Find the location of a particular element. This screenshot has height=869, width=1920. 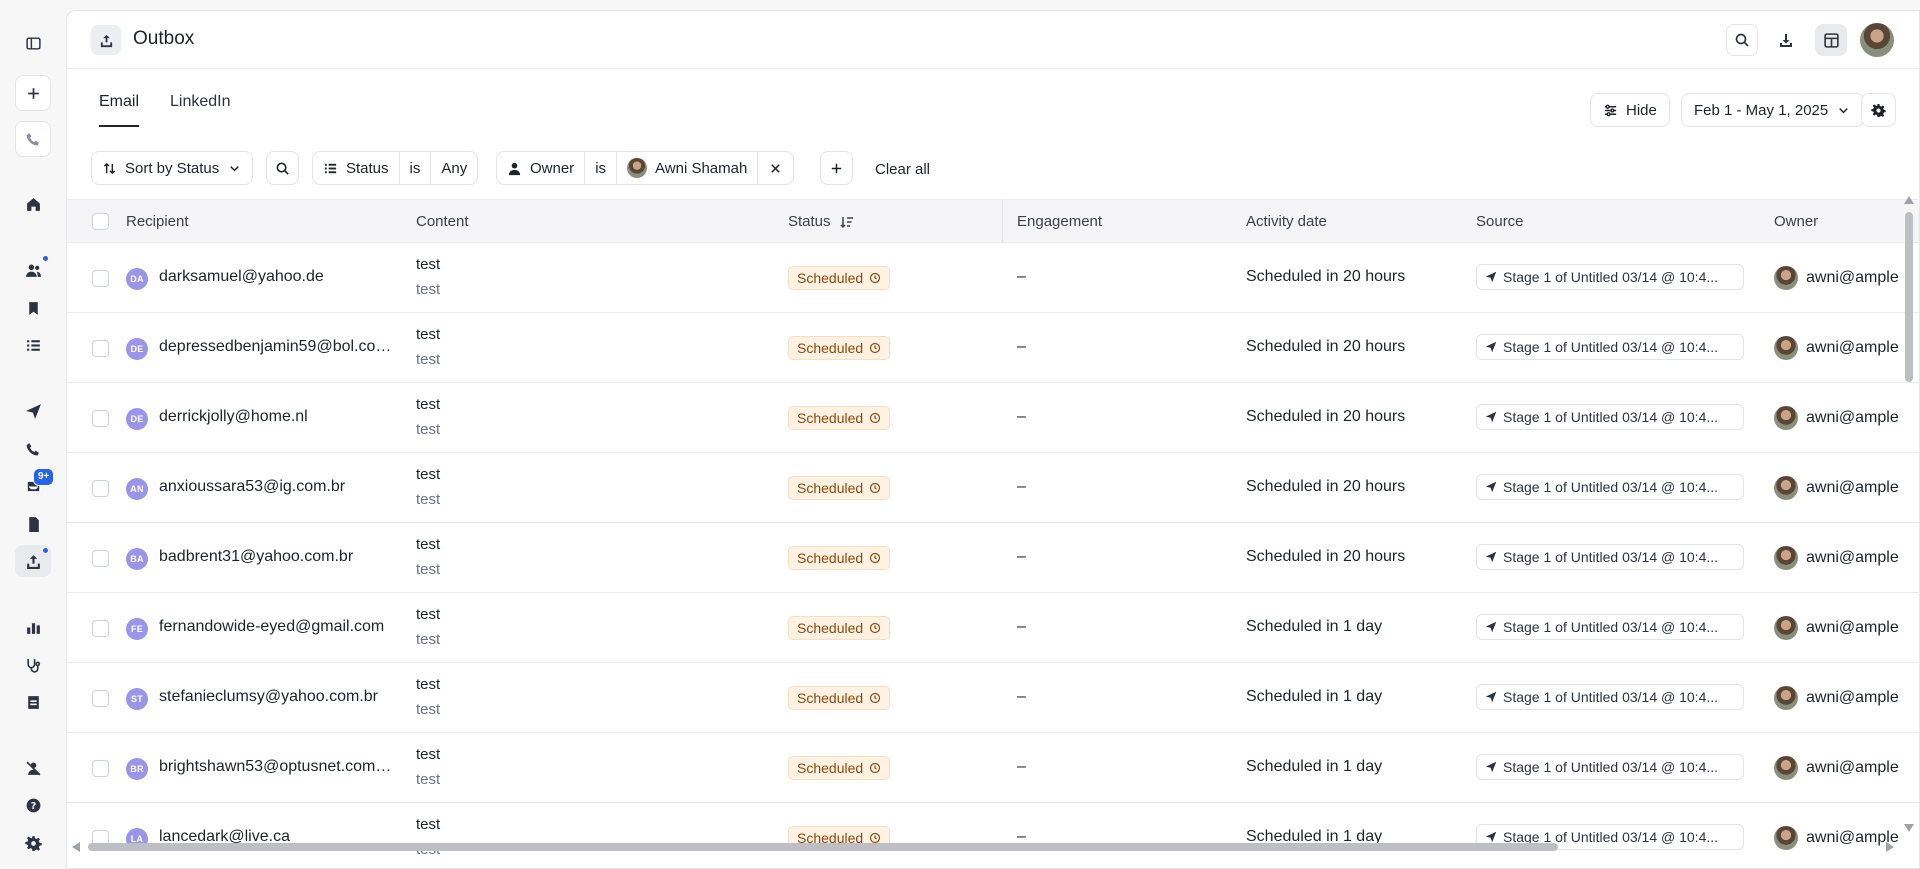

vertical-scrollbar is located at coordinates (1909, 514).